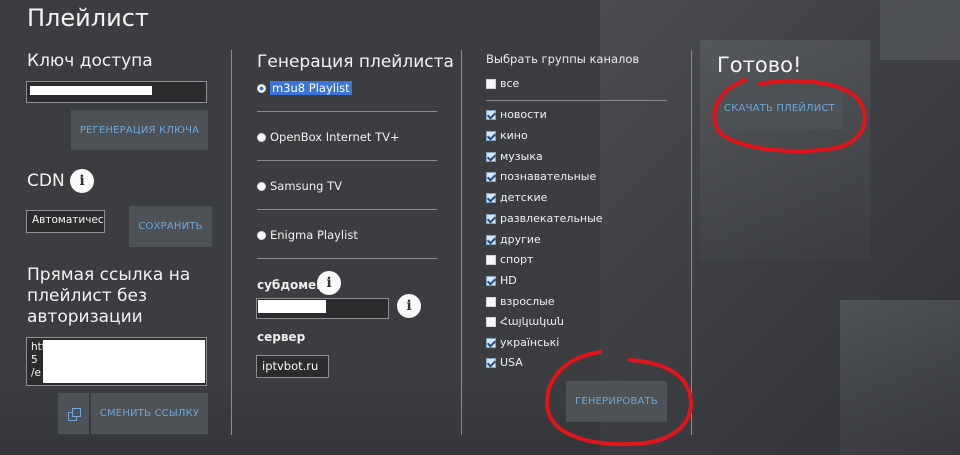 Image resolution: width=960 pixels, height=455 pixels. What do you see at coordinates (619, 398) in the screenshot?
I see `annotation-circle-generate` at bounding box center [619, 398].